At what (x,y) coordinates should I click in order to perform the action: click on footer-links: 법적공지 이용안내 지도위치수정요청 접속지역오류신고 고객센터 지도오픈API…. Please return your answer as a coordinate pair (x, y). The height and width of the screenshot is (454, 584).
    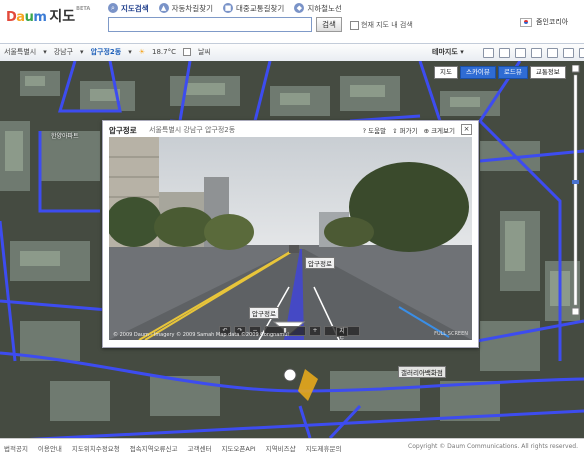
    Looking at the image, I should click on (172, 448).